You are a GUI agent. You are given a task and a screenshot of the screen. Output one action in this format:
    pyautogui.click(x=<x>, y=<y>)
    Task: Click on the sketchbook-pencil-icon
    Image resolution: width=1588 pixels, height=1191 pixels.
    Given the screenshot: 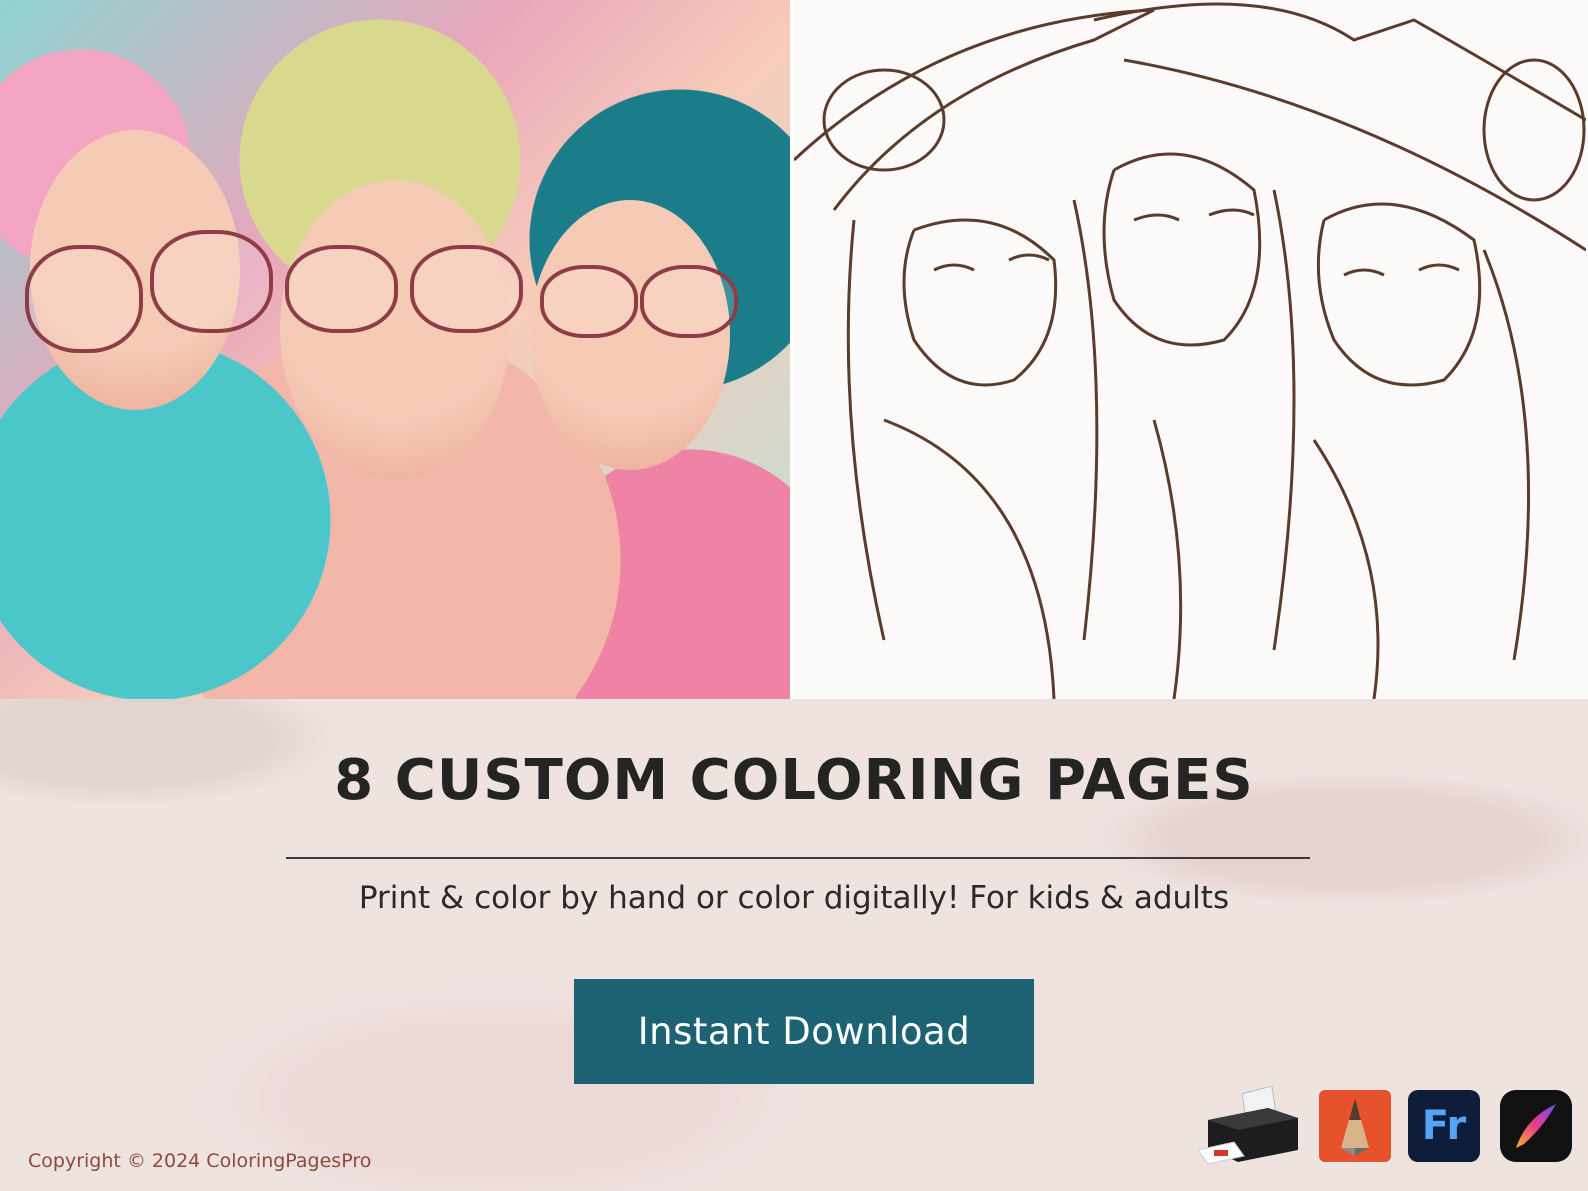 What is the action you would take?
    pyautogui.click(x=1355, y=1126)
    